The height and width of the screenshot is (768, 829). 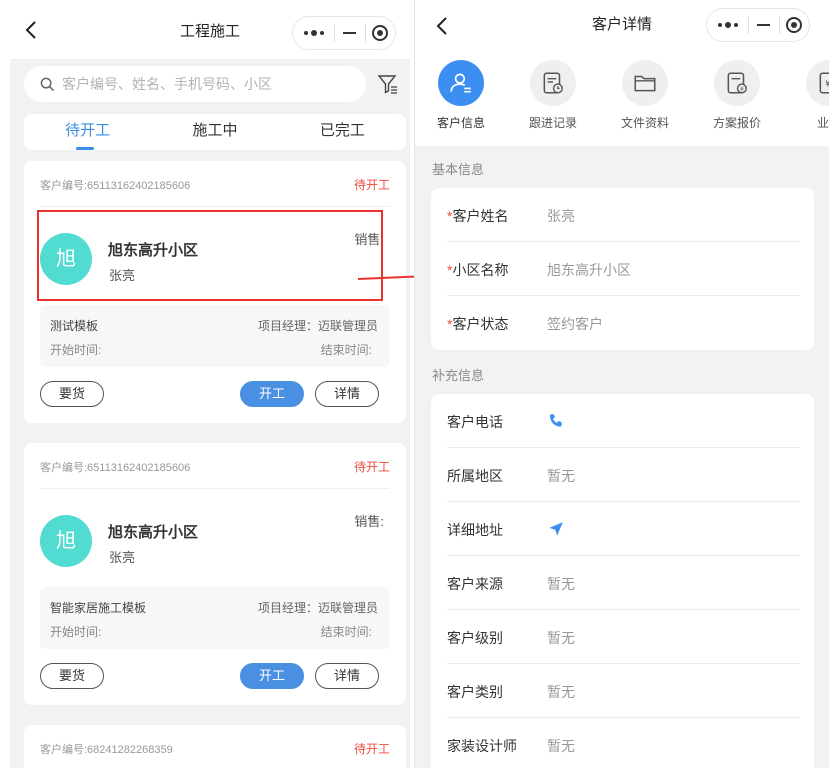 I want to click on section-title-extra: 补充信息, so click(x=458, y=375).